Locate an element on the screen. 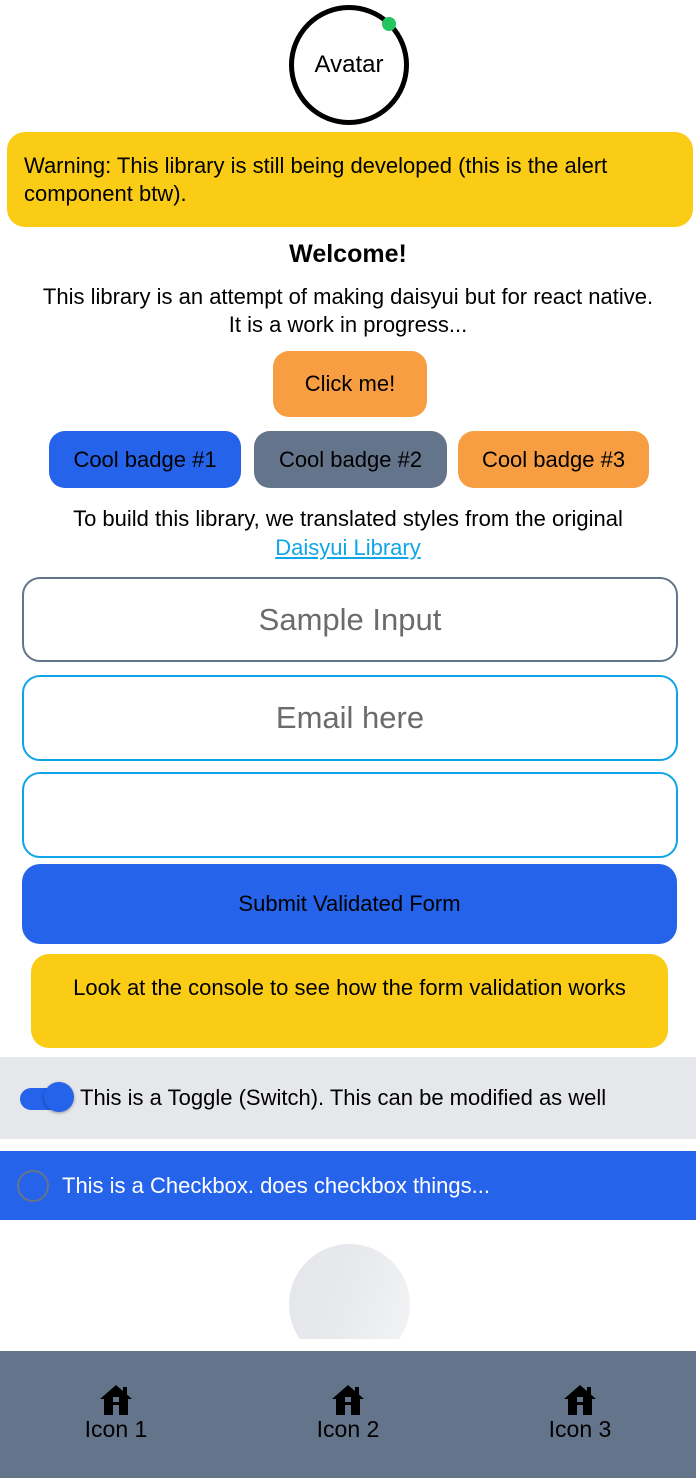 This screenshot has height=1478, width=696. avatar: Avatar is located at coordinates (349, 65).